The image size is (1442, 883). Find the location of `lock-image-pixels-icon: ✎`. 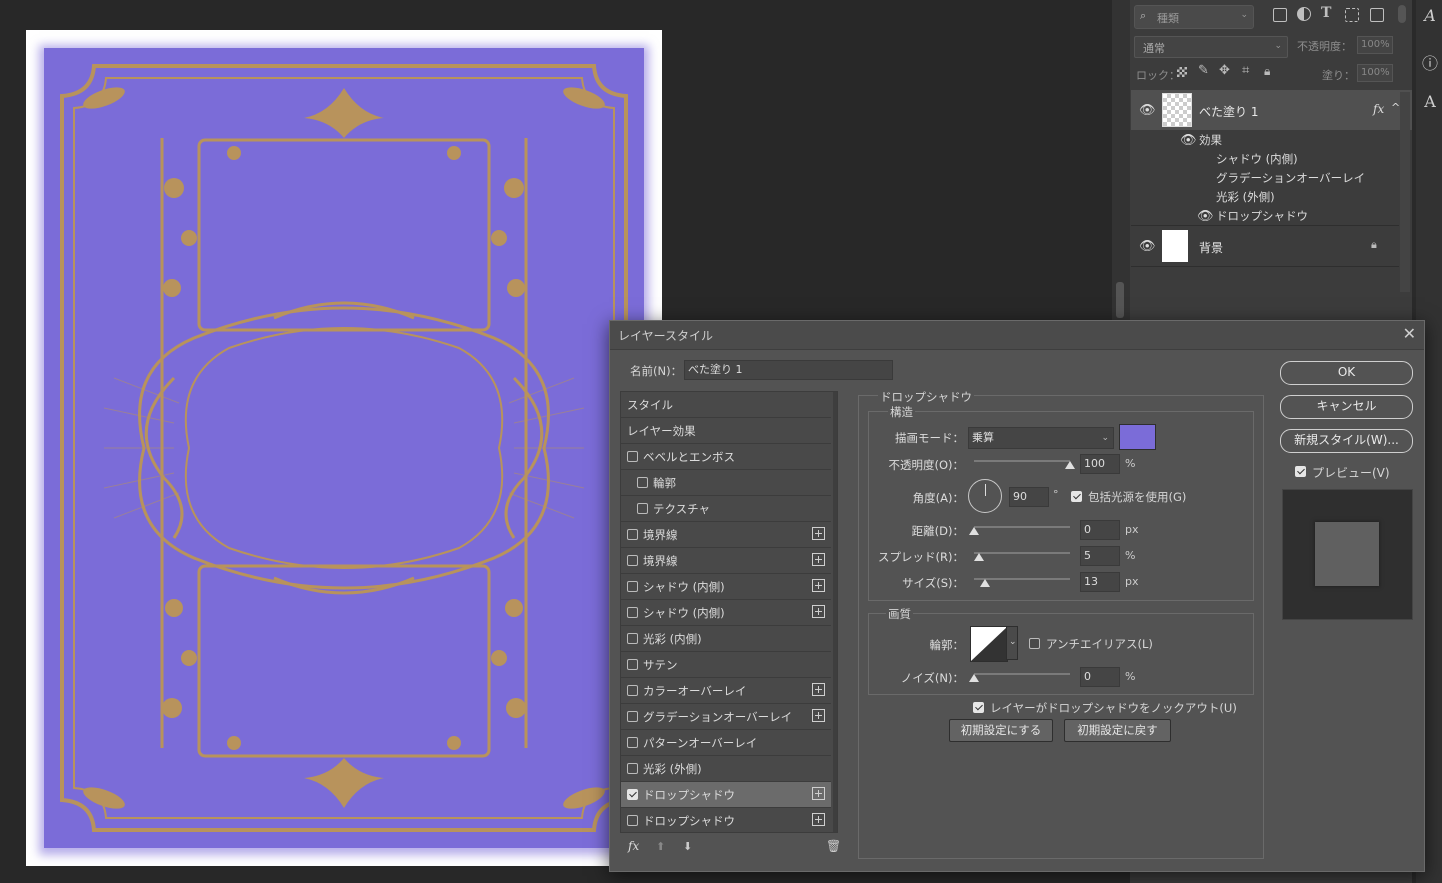

lock-image-pixels-icon: ✎ is located at coordinates (1203, 70).